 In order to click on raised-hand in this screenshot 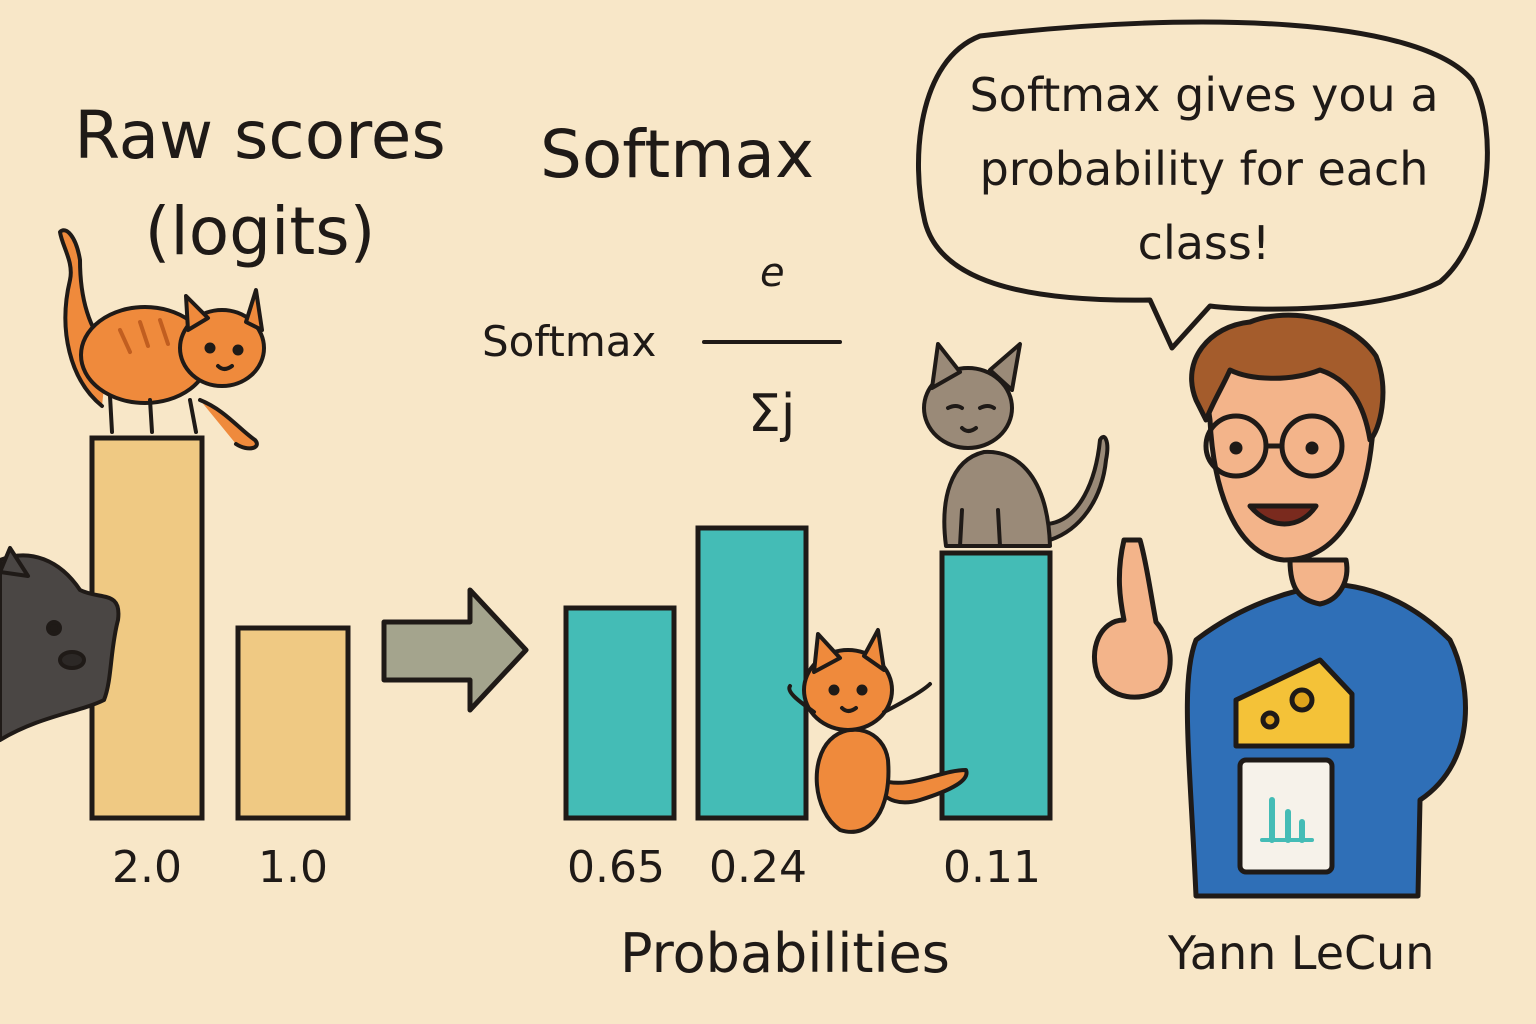, I will do `click(1132, 618)`.